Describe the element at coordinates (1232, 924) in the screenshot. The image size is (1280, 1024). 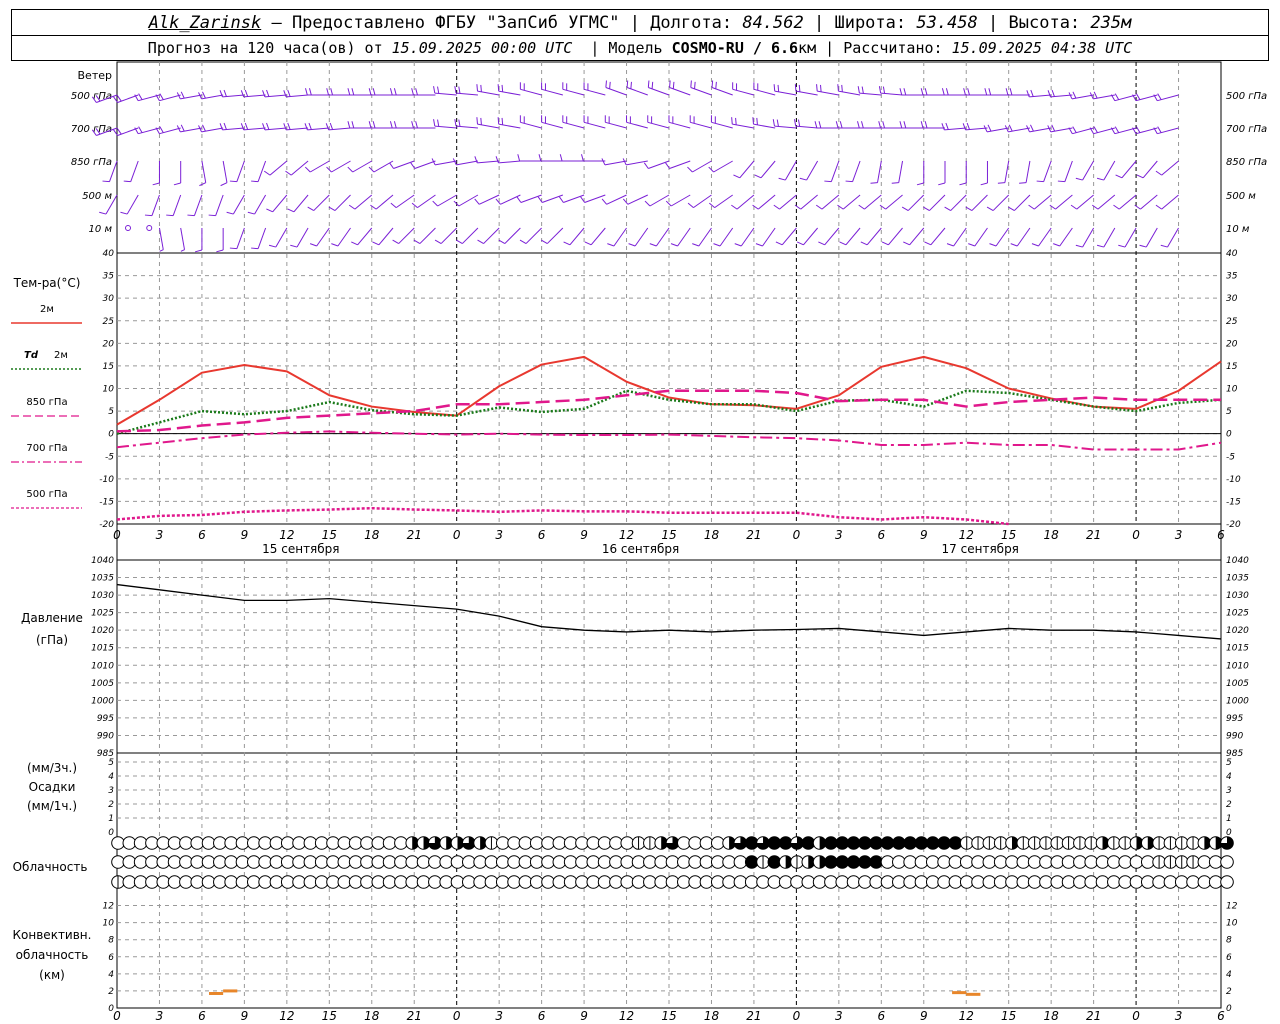
I see `conv-tick-right: 10` at that location.